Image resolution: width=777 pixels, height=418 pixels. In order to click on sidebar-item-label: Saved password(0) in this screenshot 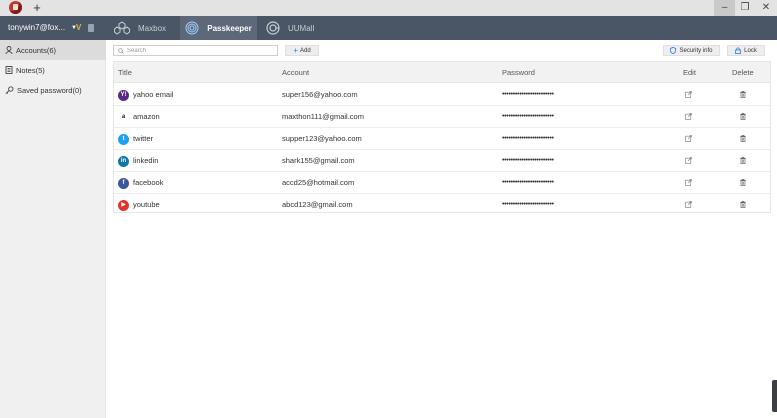, I will do `click(49, 90)`.